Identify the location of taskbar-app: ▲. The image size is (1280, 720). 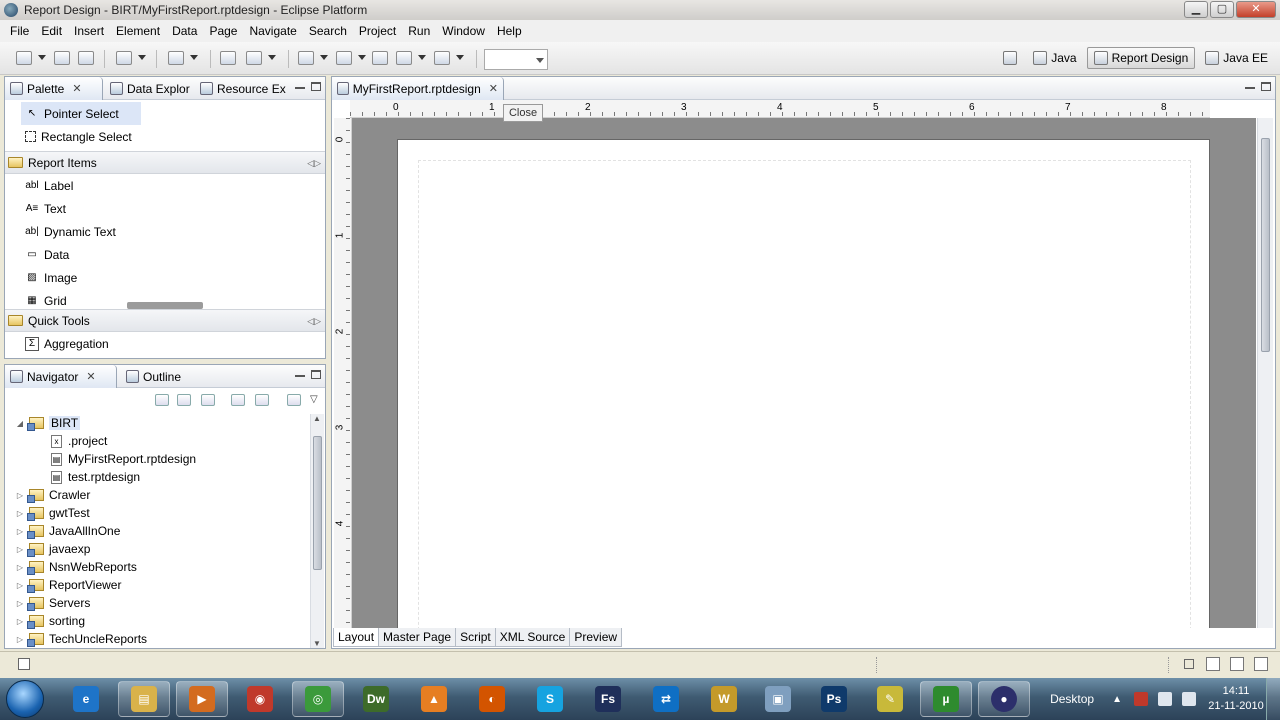
(434, 699).